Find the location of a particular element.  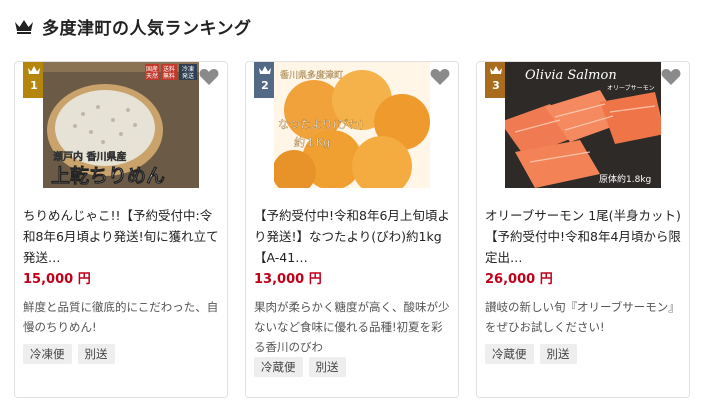

rank-badge-gold: 1 is located at coordinates (34, 80).